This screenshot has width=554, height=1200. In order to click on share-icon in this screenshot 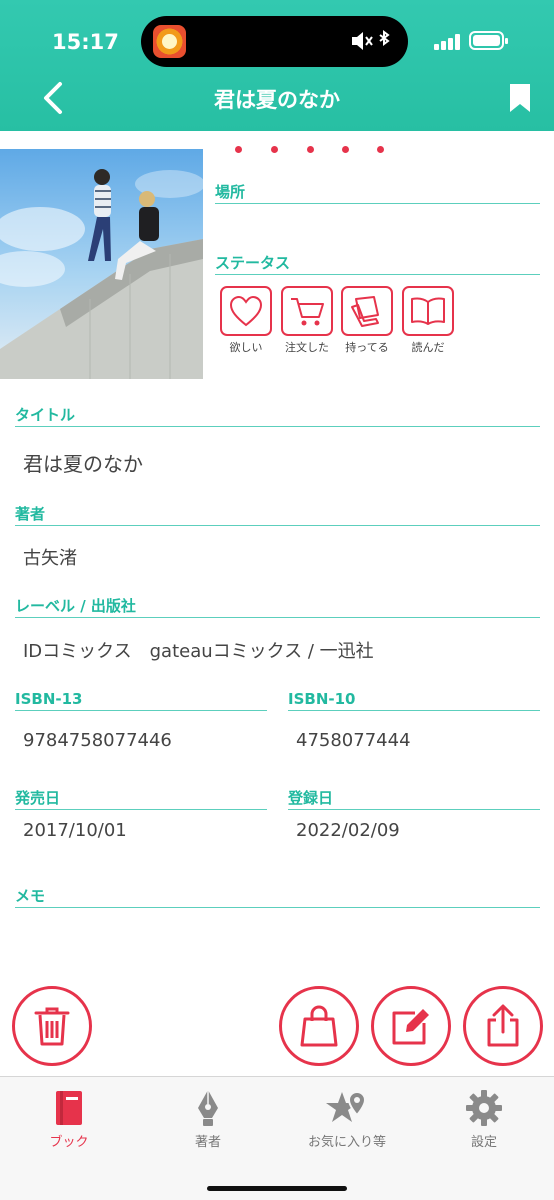, I will do `click(503, 1025)`.